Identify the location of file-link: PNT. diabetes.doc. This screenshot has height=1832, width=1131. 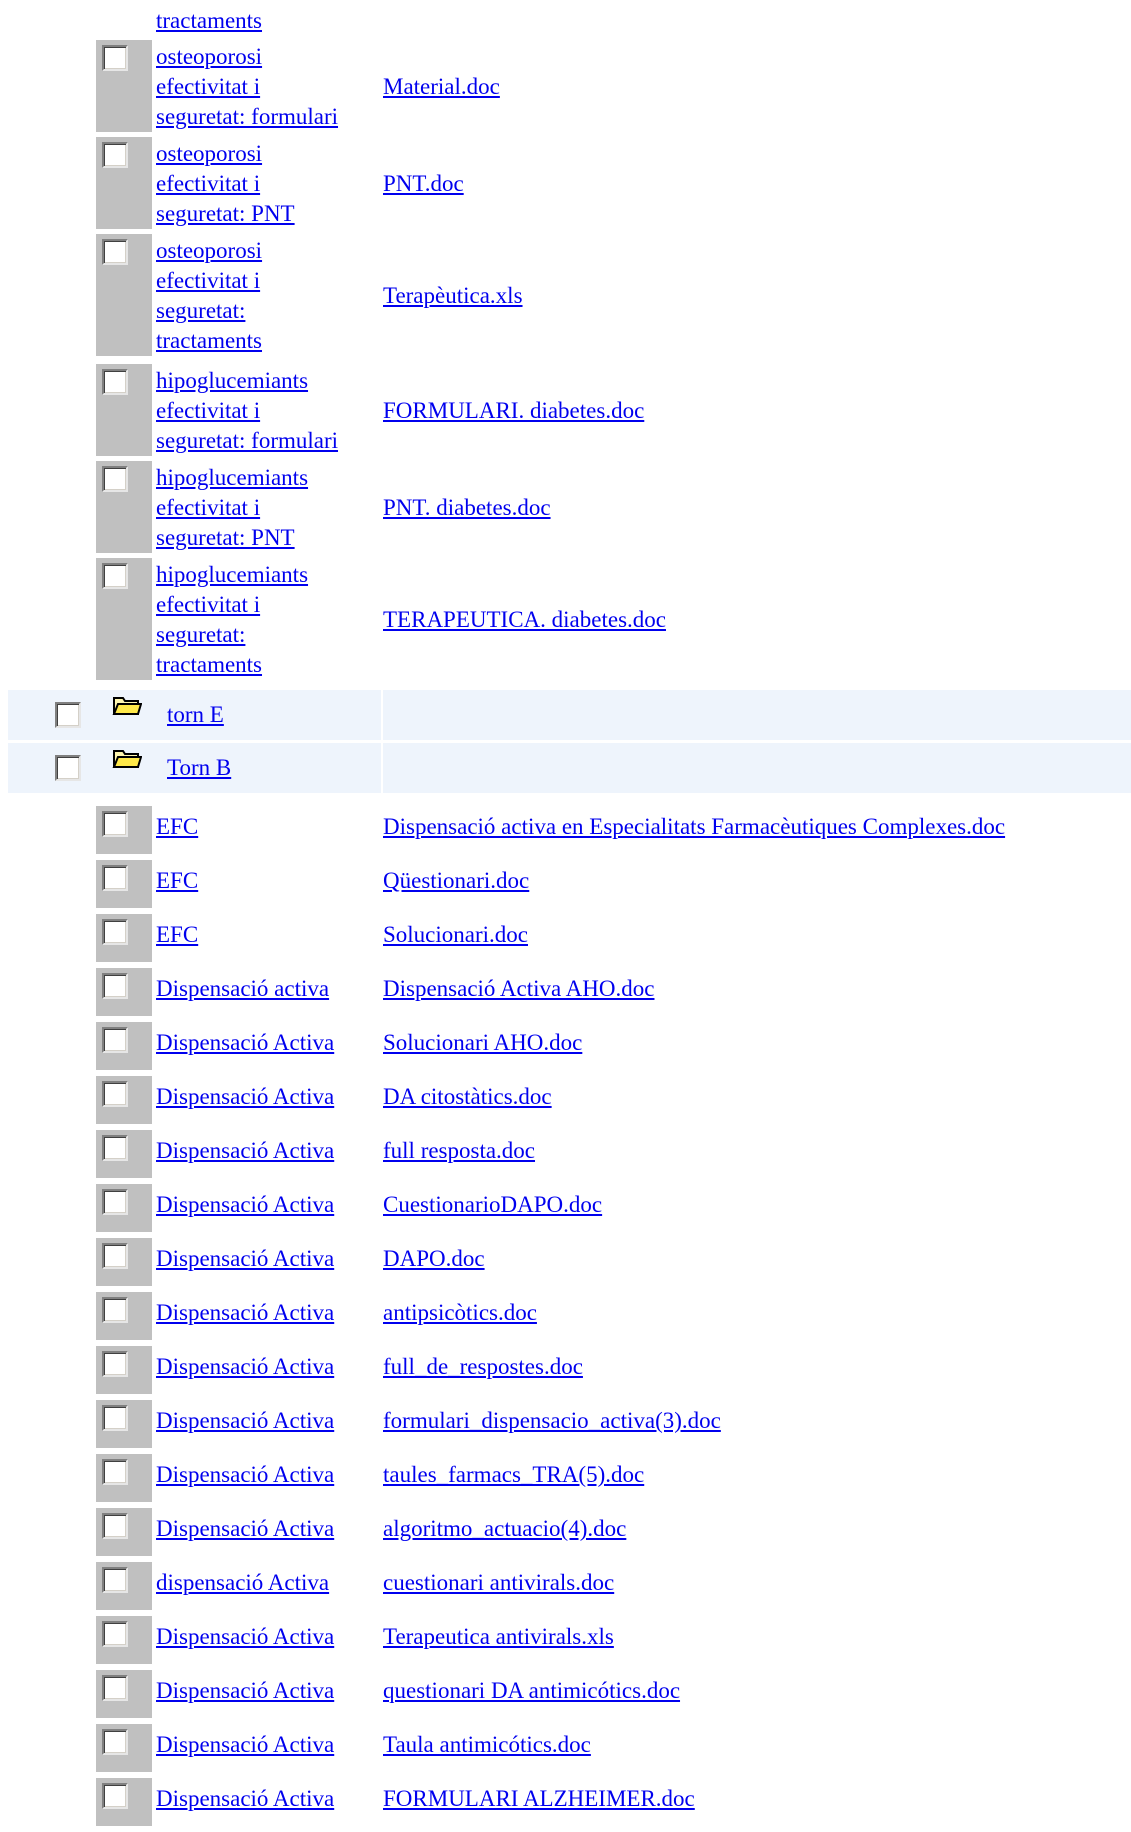
(467, 508).